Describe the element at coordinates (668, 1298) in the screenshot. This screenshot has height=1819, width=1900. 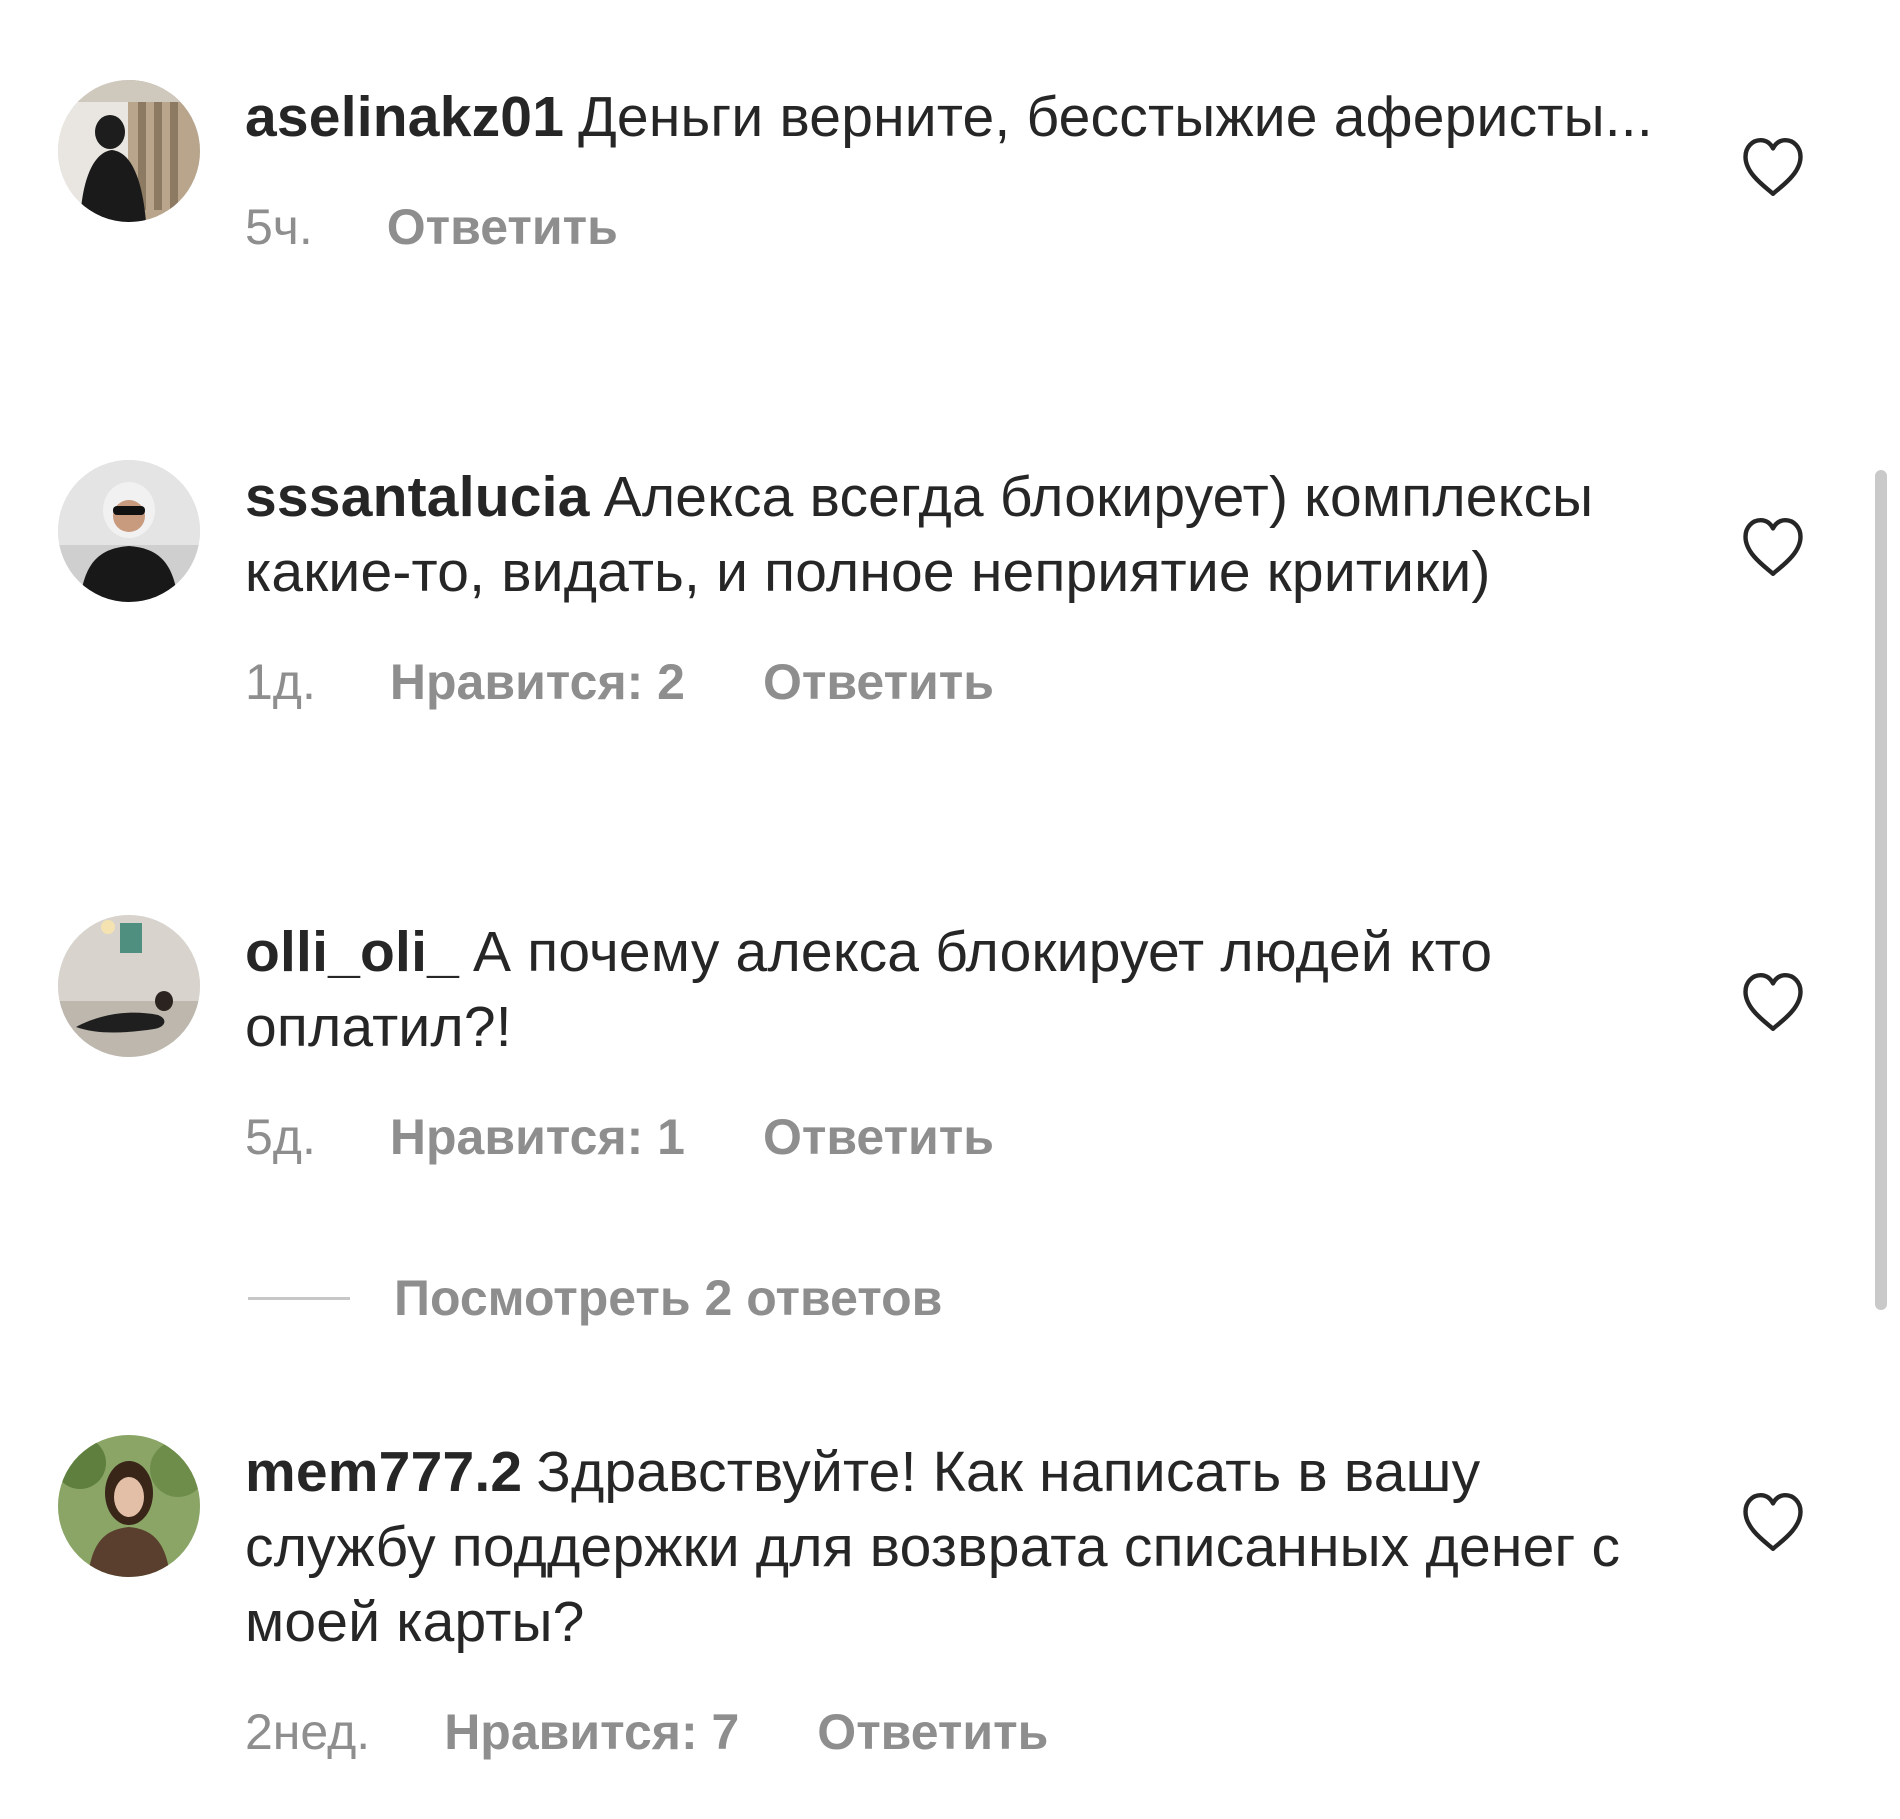
I see `view-replies-label: Посмотреть 2 ответов` at that location.